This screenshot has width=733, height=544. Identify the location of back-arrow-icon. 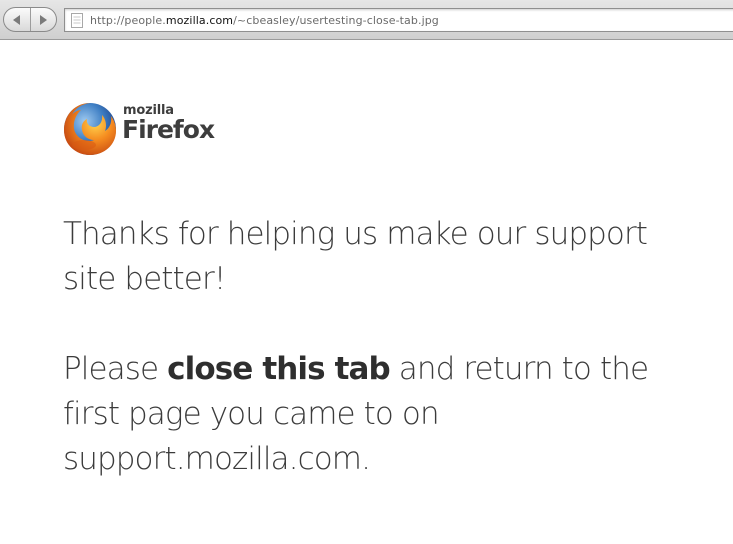
(16, 19).